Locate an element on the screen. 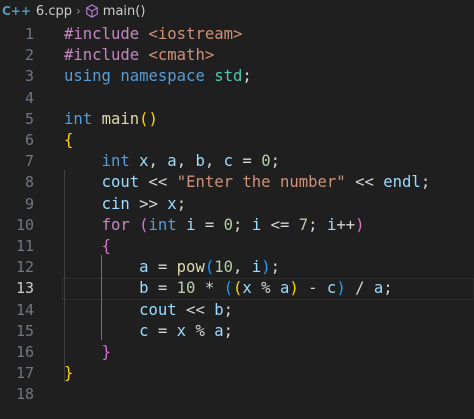 This screenshot has width=474, height=419. line-number: 18 is located at coordinates (24, 394).